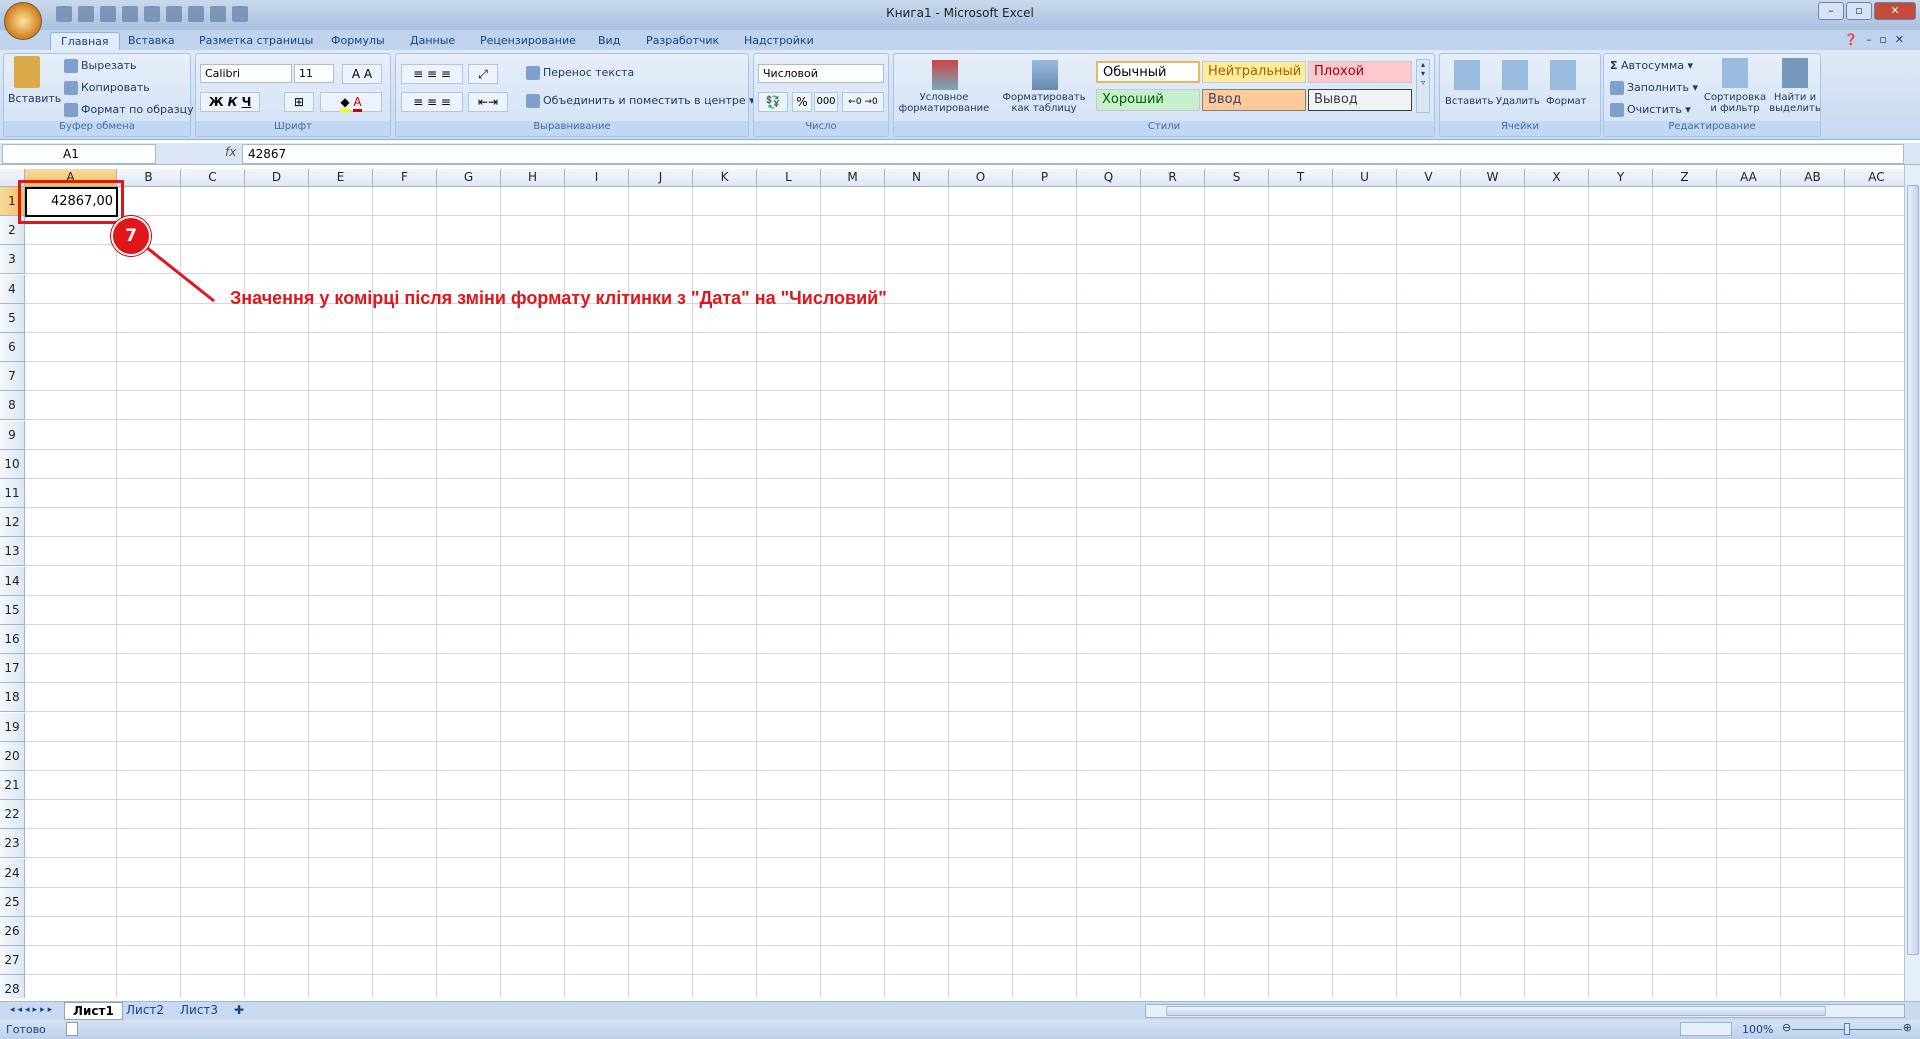 The width and height of the screenshot is (1920, 1039). What do you see at coordinates (432, 74) in the screenshot?
I see `vertical-align-buttons: ≡ ≡ ≡` at bounding box center [432, 74].